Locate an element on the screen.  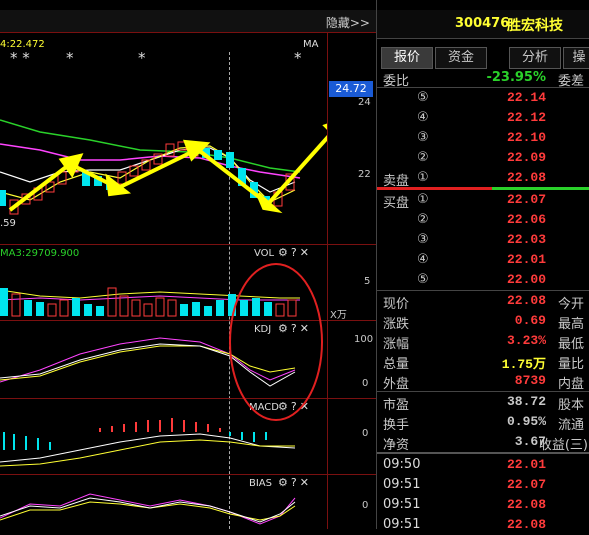
tab-quote: 报价 is located at coordinates (407, 58).